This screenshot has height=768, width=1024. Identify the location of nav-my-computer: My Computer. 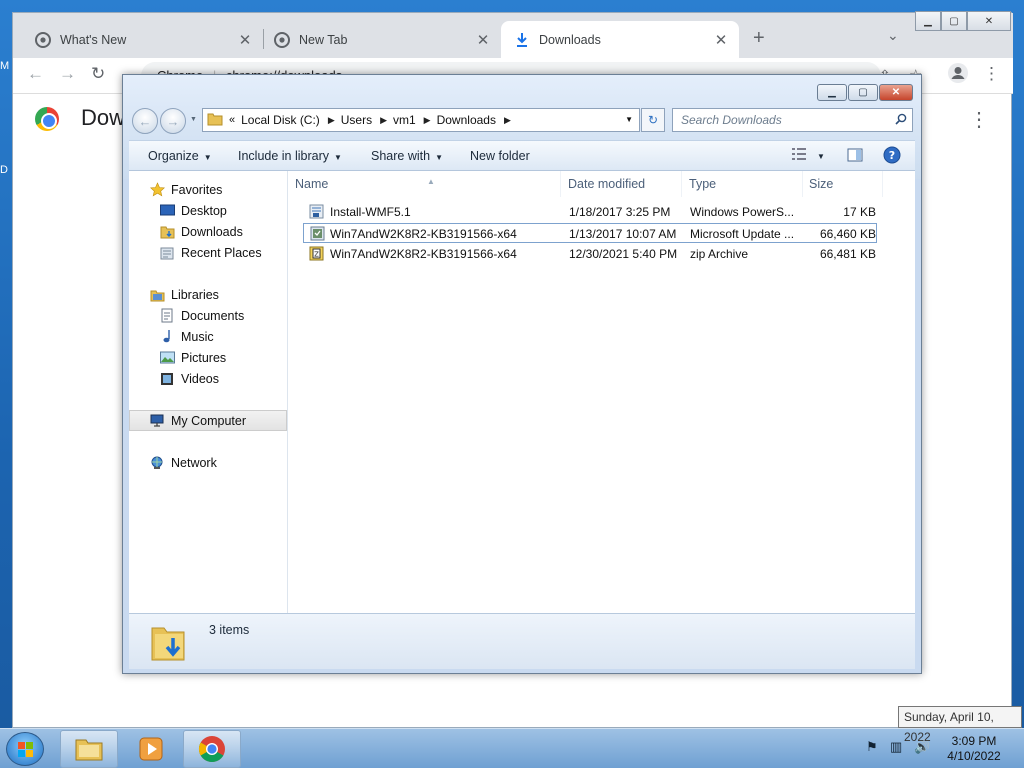
(208, 420).